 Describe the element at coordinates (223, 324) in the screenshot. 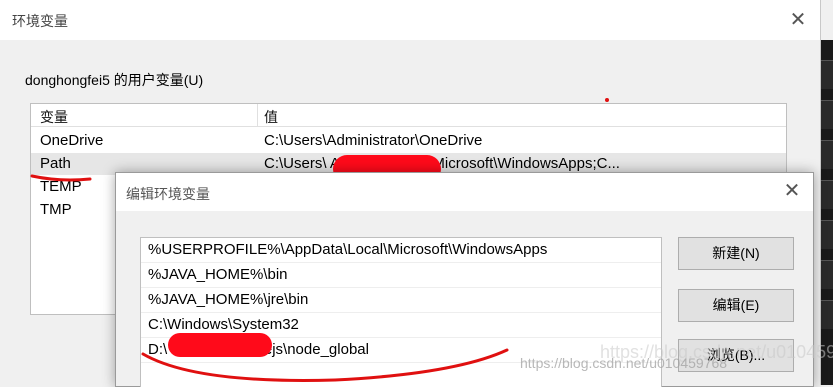

I see `path-entry: C:\Windows\System32` at that location.